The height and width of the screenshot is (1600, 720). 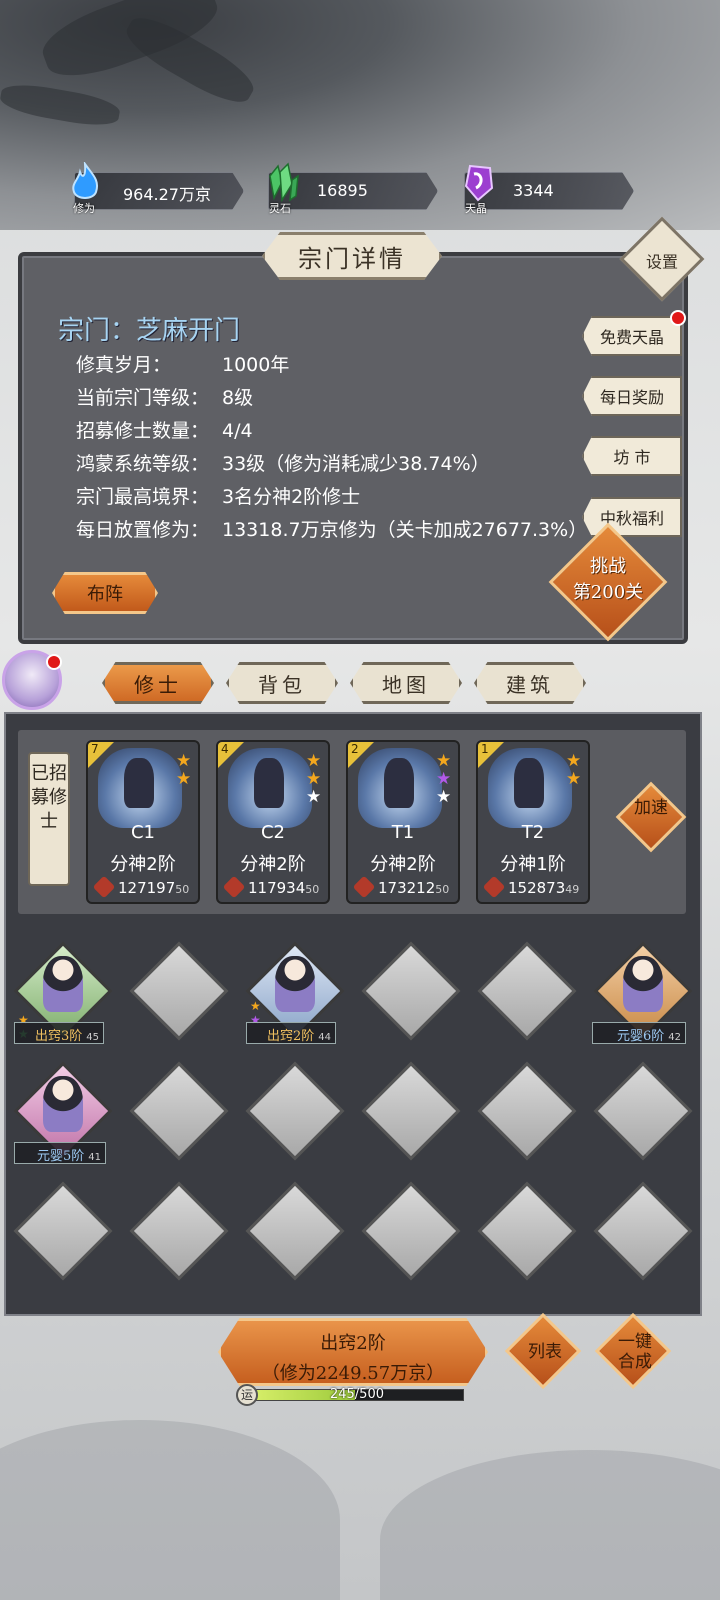 I want to click on cultivator-name: T1, so click(x=403, y=832).